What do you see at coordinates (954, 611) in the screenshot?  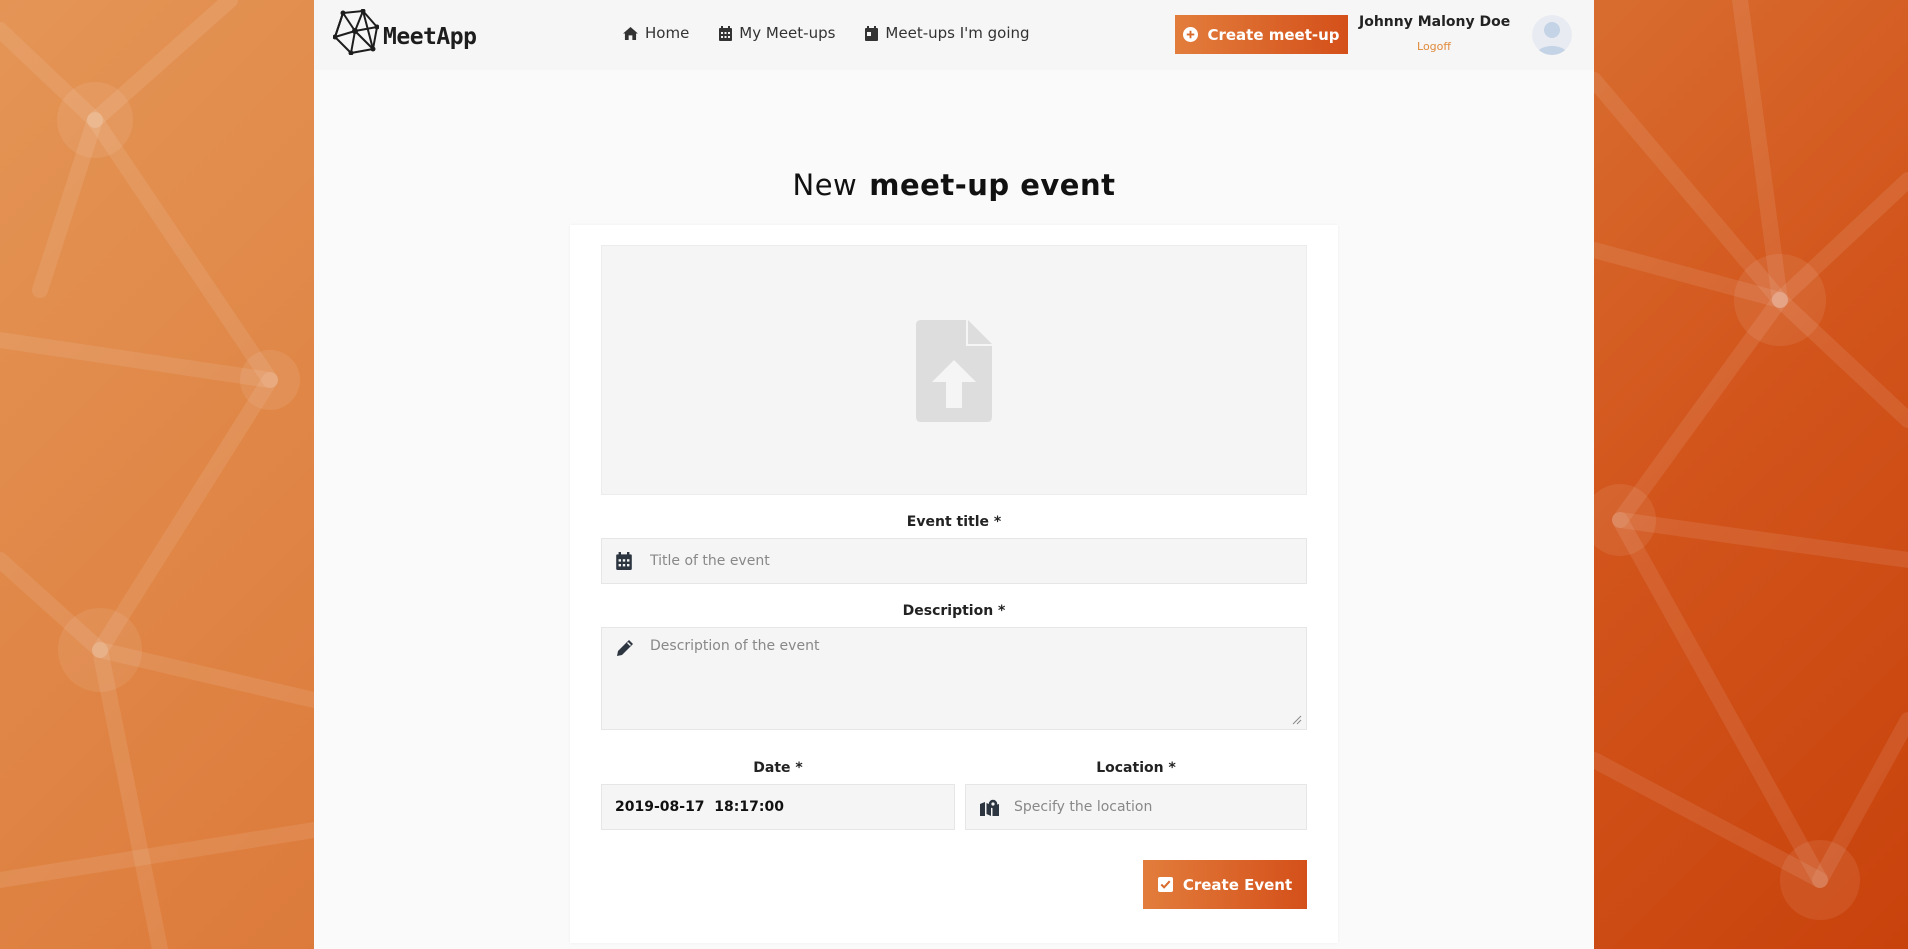 I see `description-label: Description *` at bounding box center [954, 611].